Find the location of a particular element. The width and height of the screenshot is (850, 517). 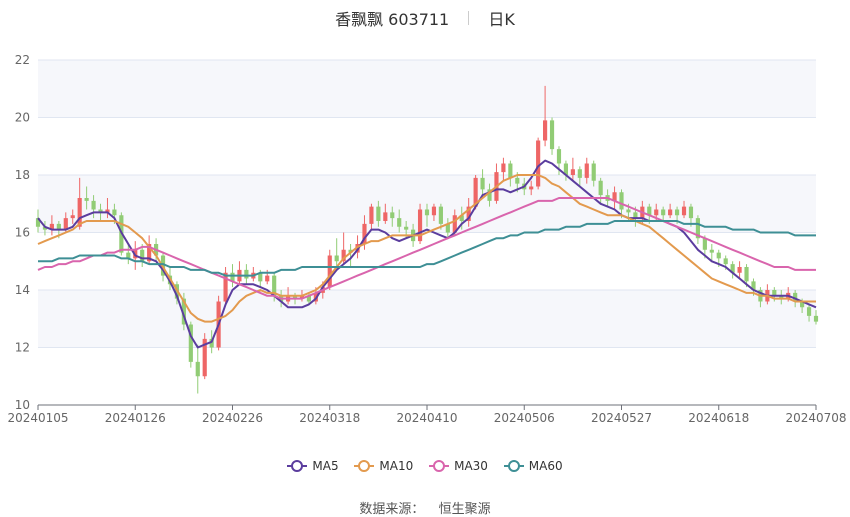

legend-label: MA5 is located at coordinates (325, 466).